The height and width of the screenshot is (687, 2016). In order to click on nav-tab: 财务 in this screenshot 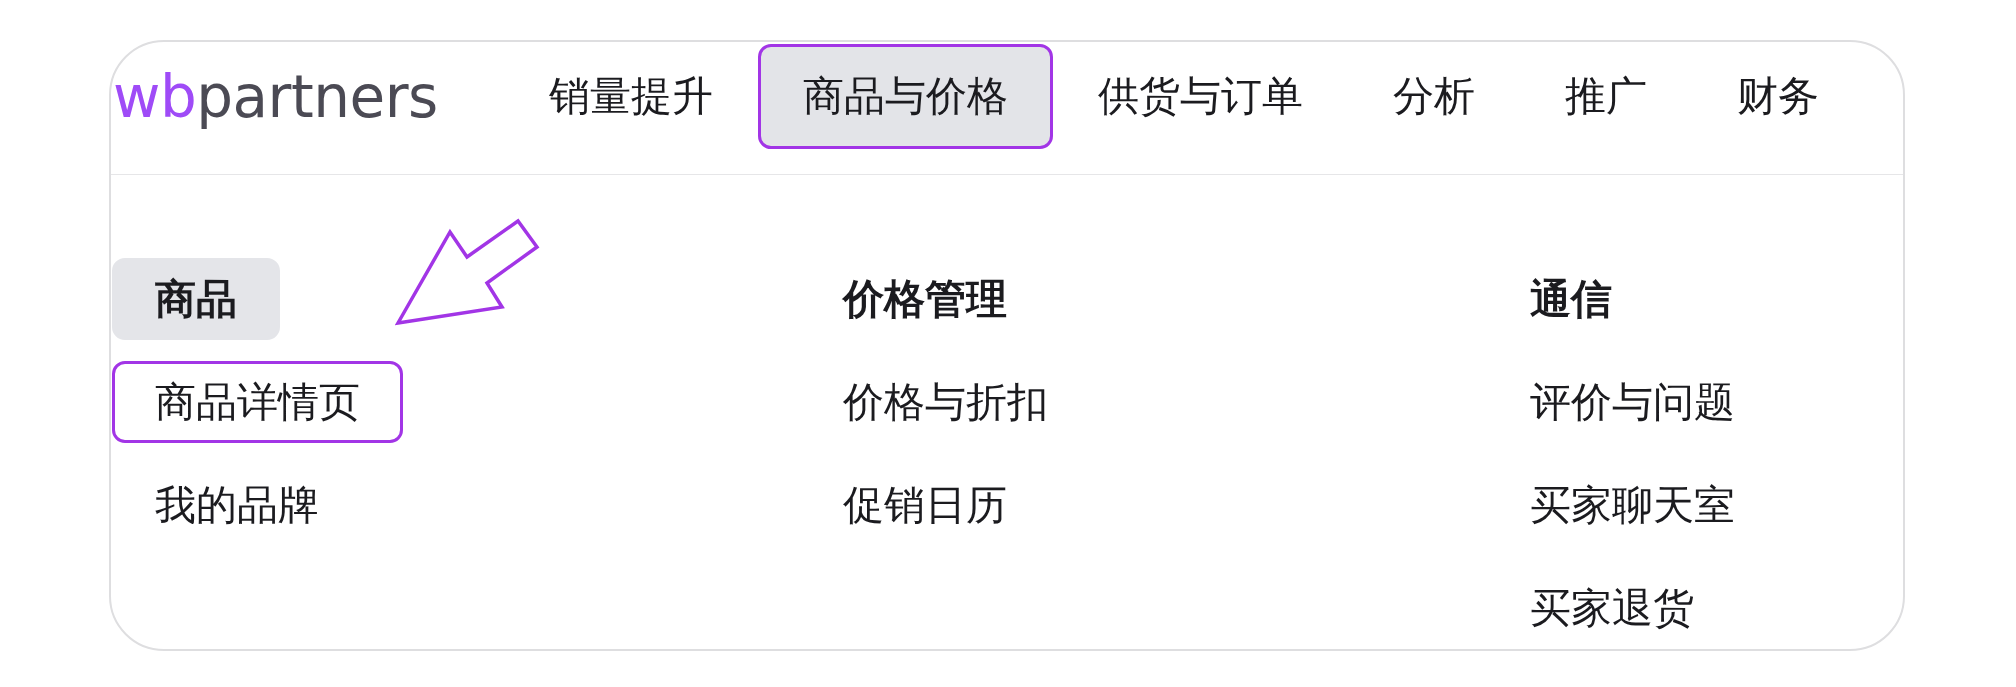, I will do `click(1777, 96)`.